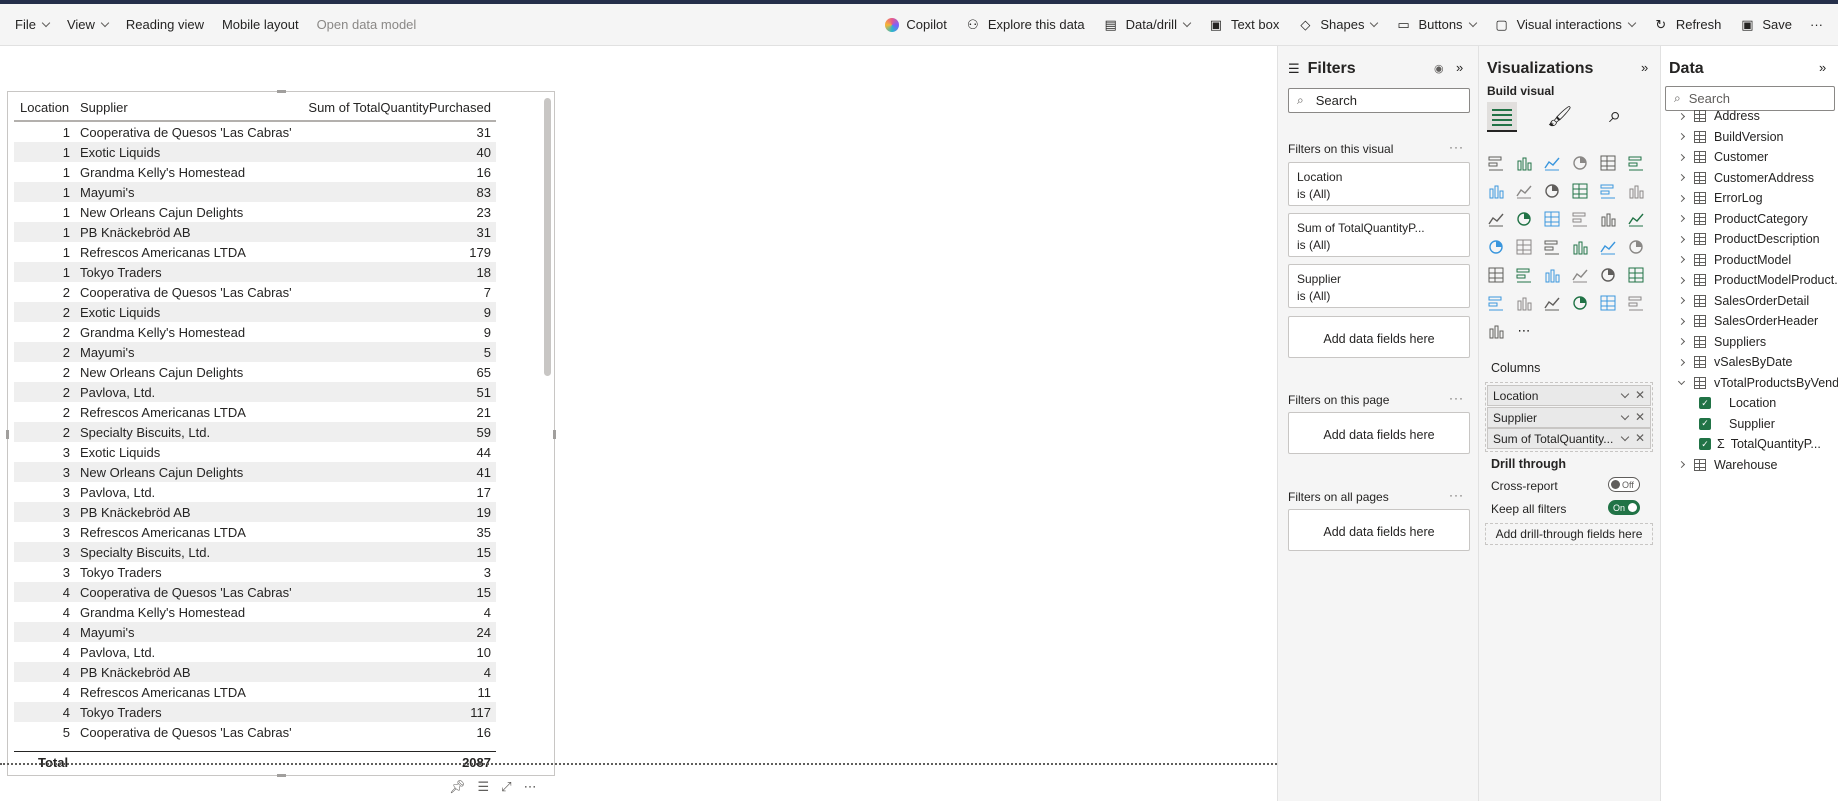  Describe the element at coordinates (1502, 117) in the screenshot. I see `build-visual-tab` at that location.